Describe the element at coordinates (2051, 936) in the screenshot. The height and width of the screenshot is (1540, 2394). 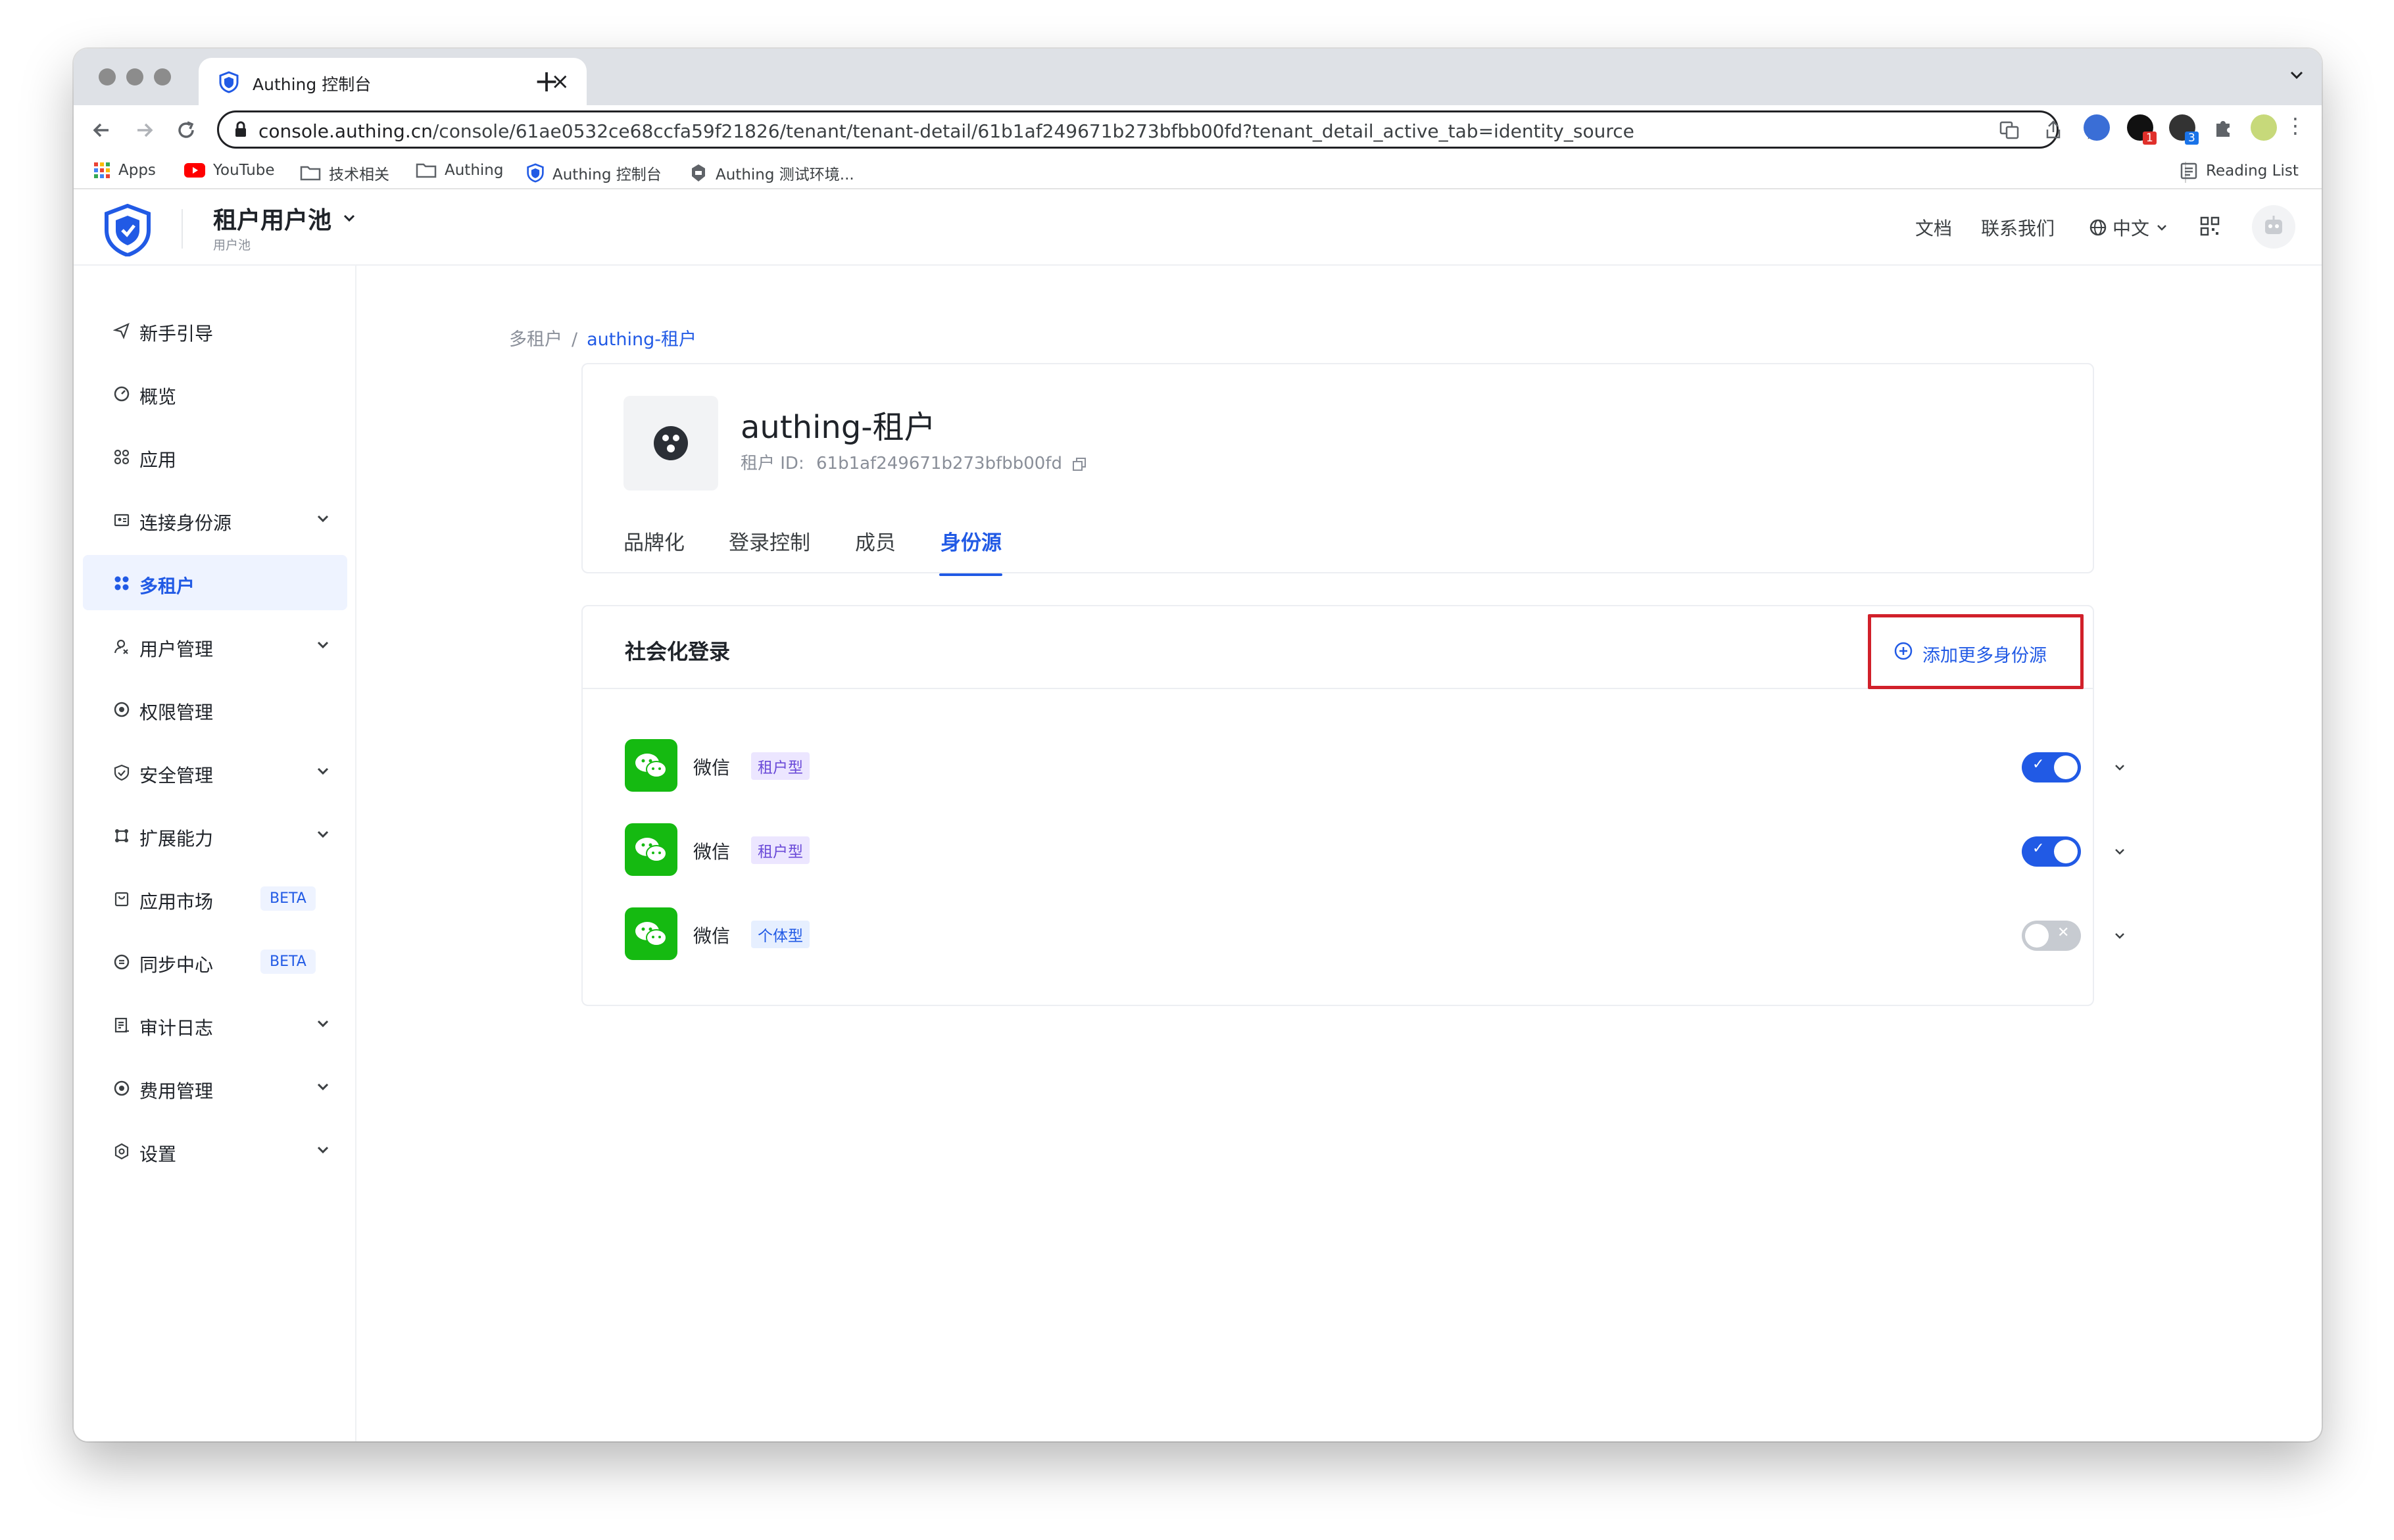
I see `identity-source-toggle: ✕` at that location.